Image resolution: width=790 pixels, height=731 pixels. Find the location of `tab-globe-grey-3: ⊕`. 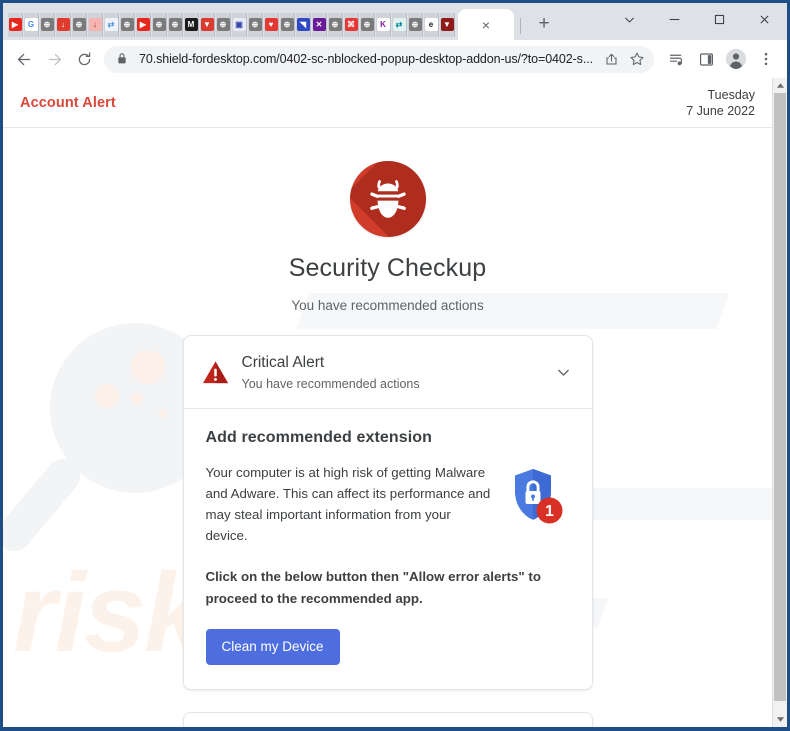

tab-globe-grey-3: ⊕ is located at coordinates (127, 24).